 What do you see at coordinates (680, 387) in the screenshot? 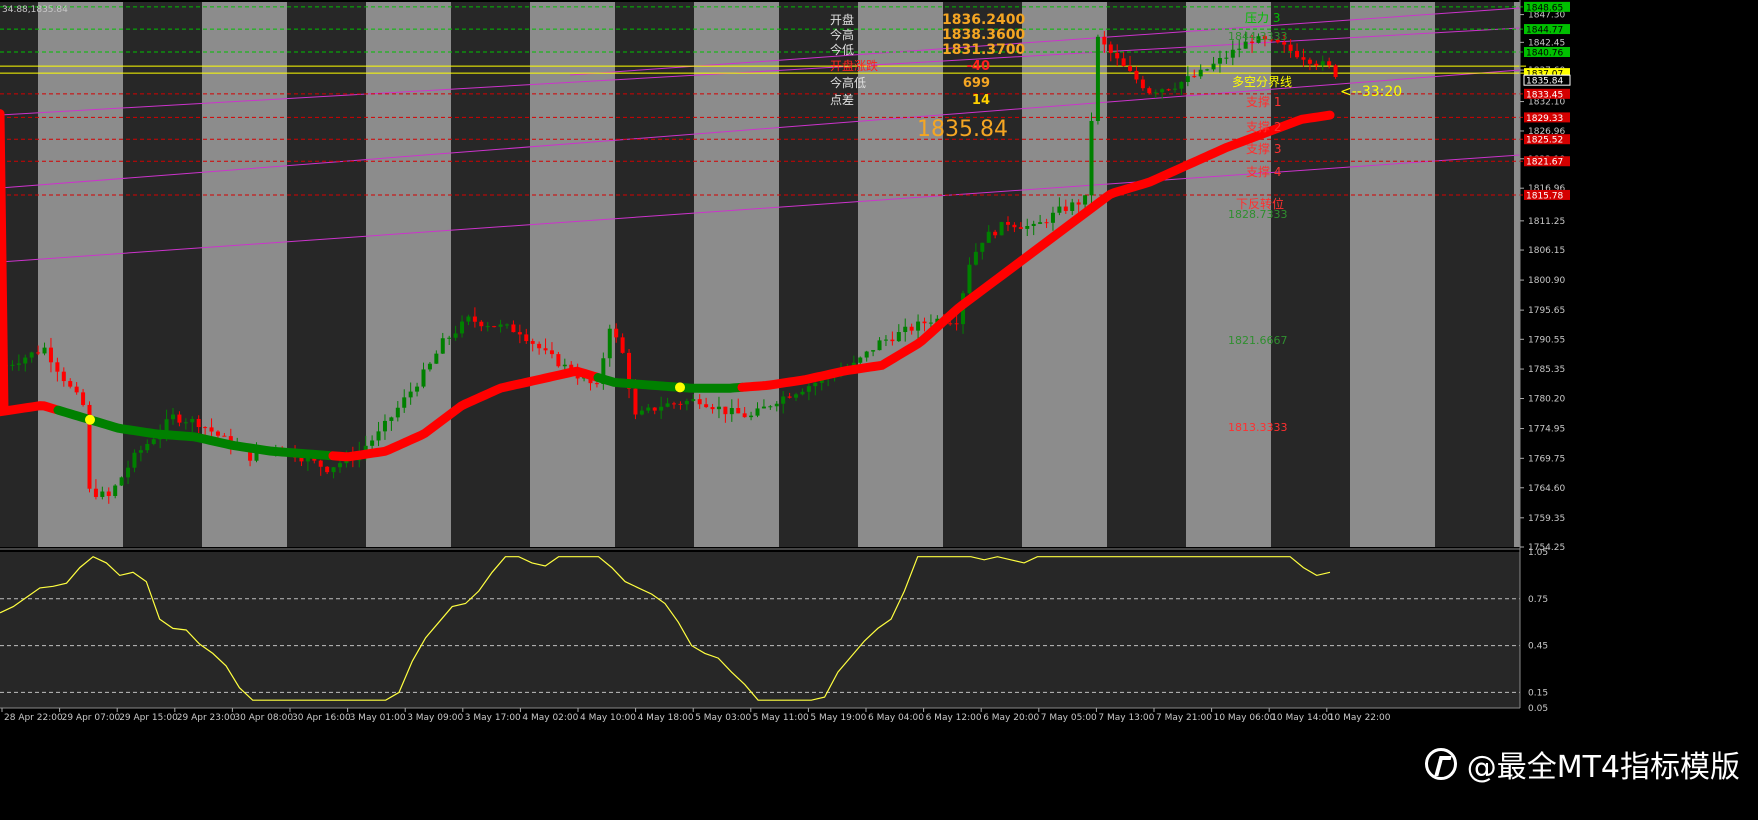
I see `ma-cross-marker` at bounding box center [680, 387].